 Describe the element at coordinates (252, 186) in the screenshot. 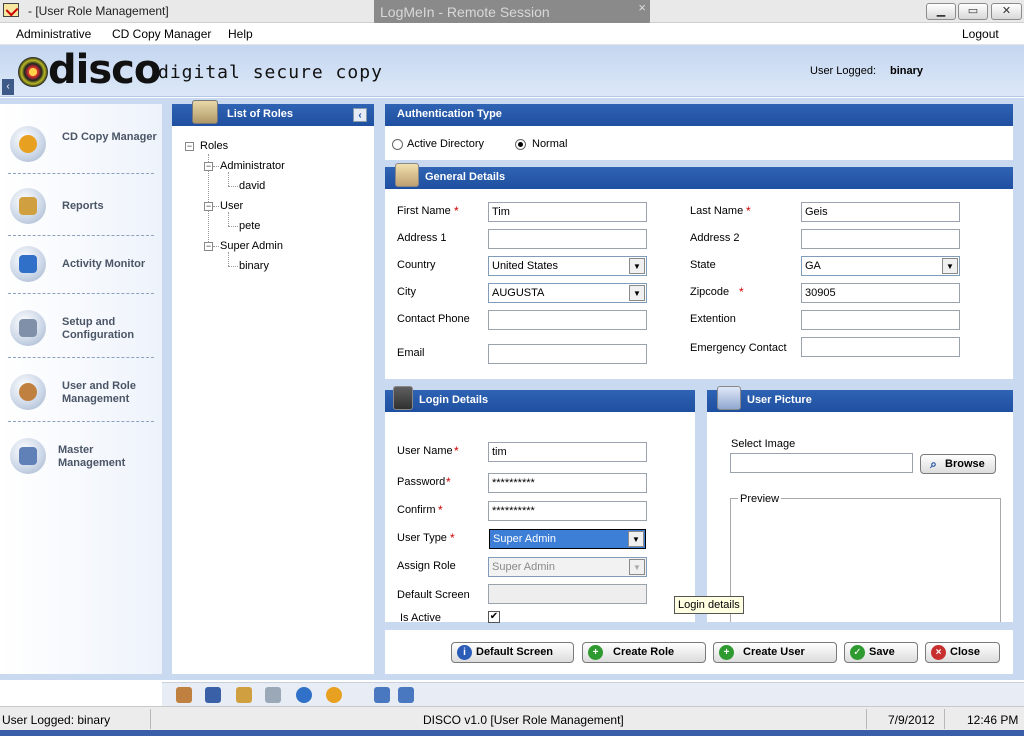

I see `tree-node-user-david: david` at that location.